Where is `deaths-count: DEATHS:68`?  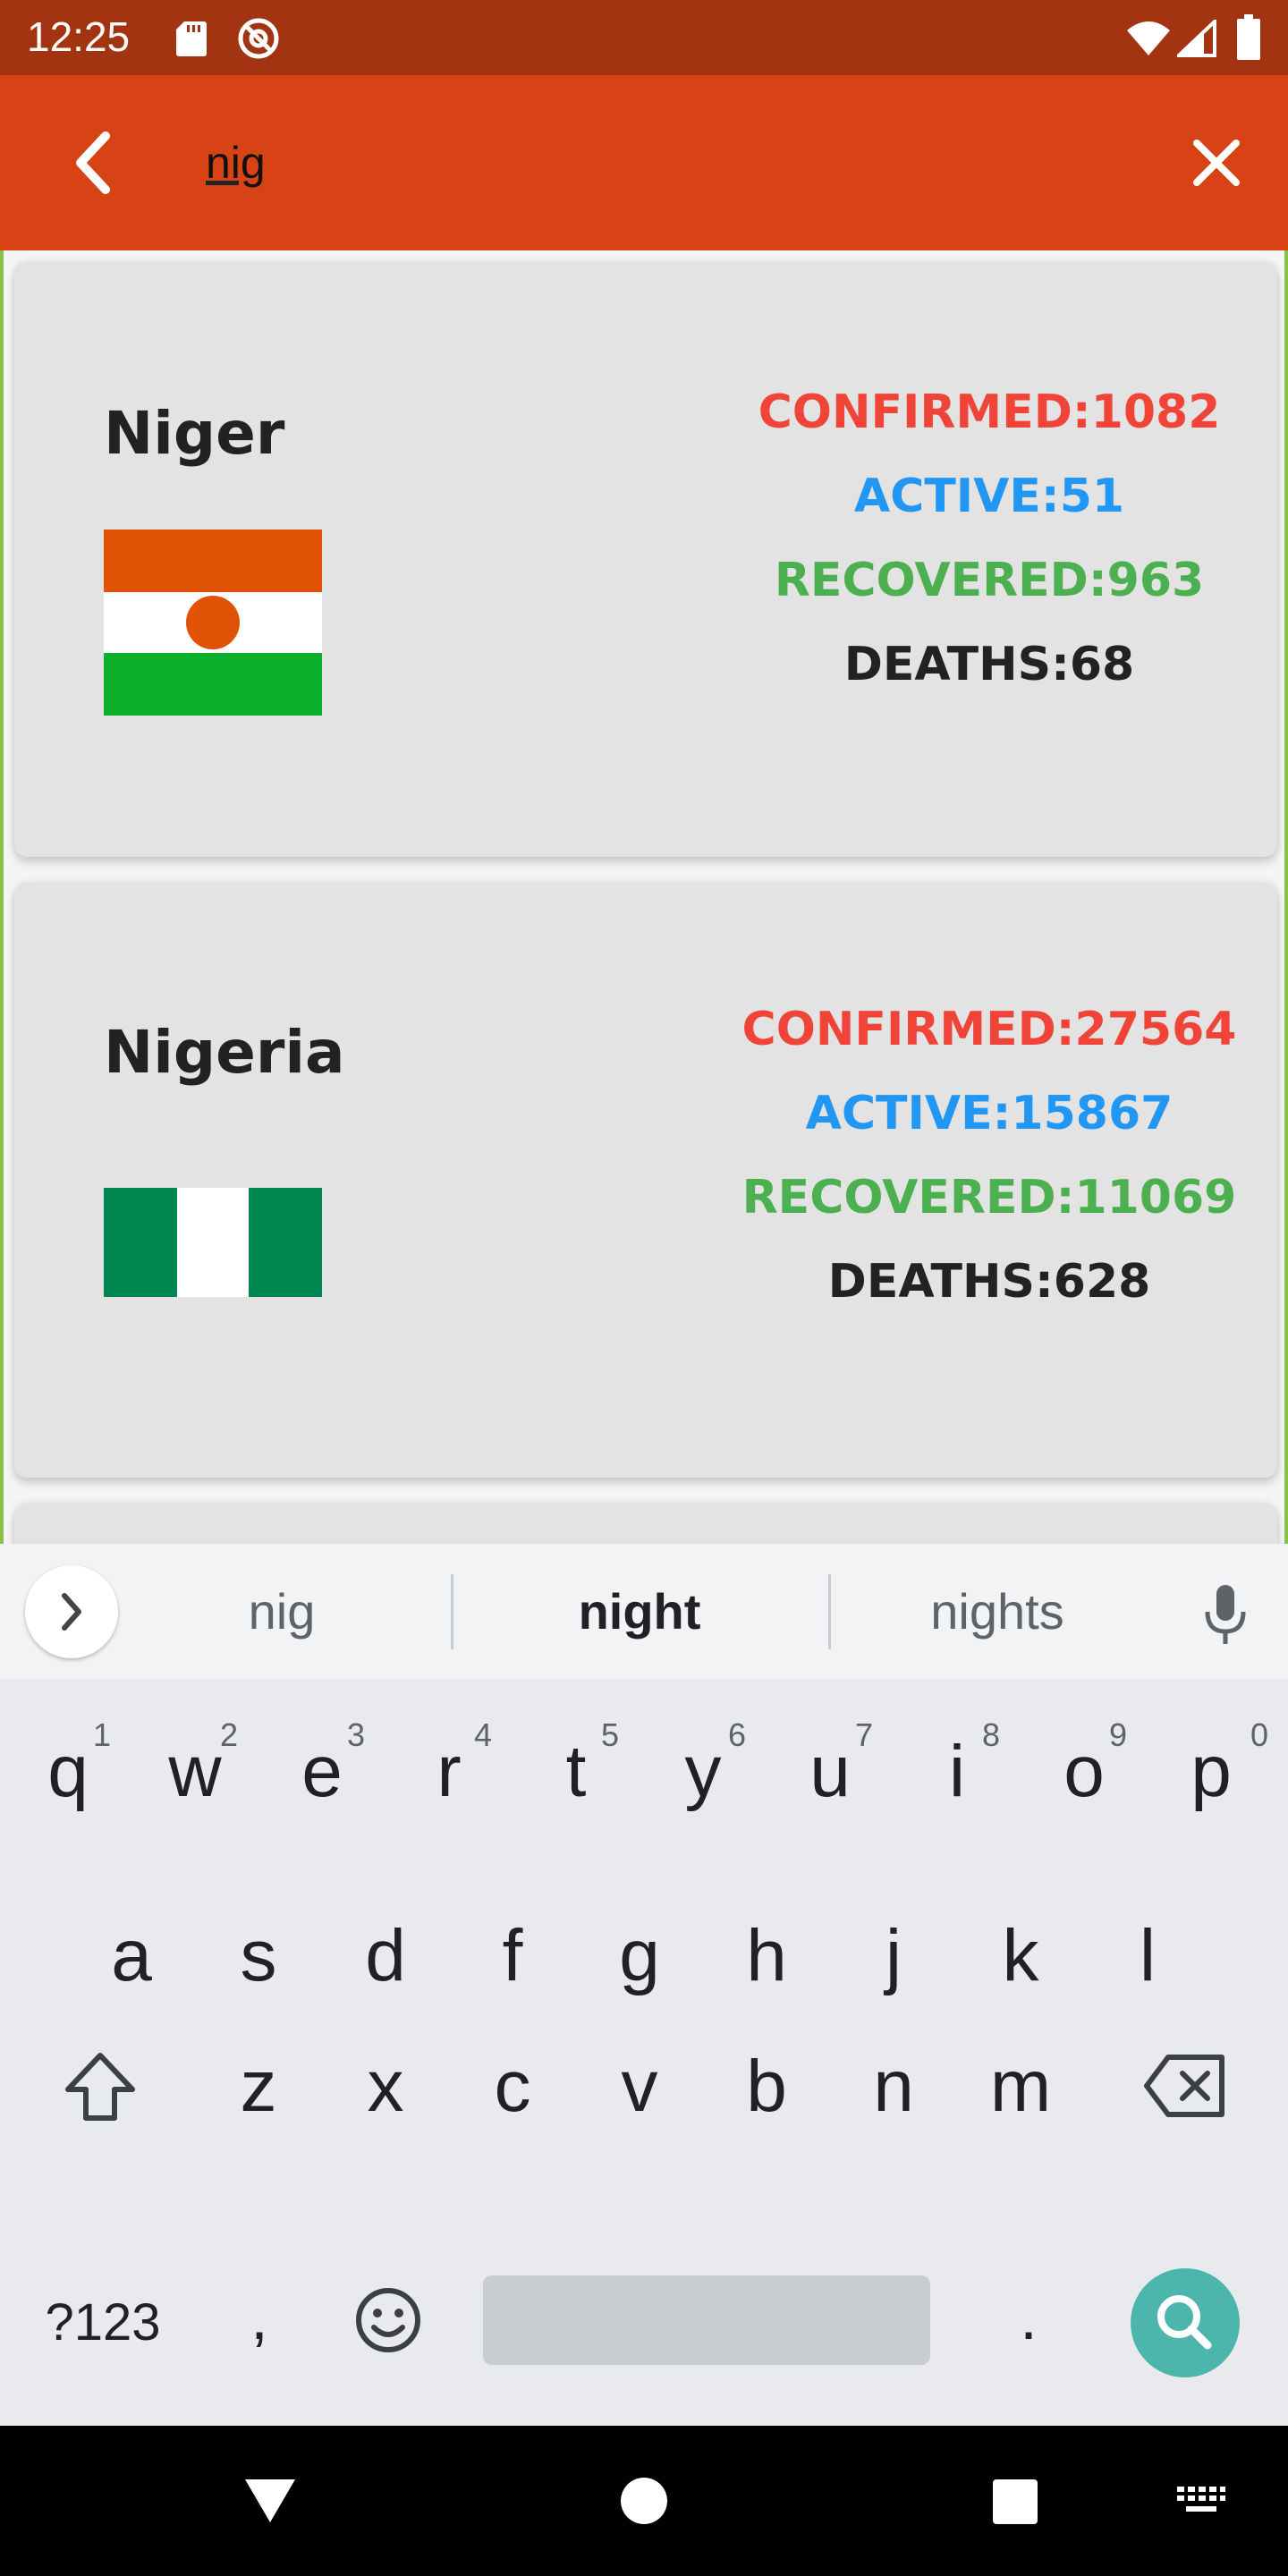
deaths-count: DEATHS:68 is located at coordinates (989, 664).